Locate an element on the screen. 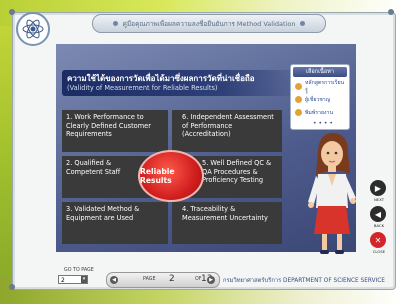  go-to-page-label: GO TO PAGE is located at coordinates (79, 270).